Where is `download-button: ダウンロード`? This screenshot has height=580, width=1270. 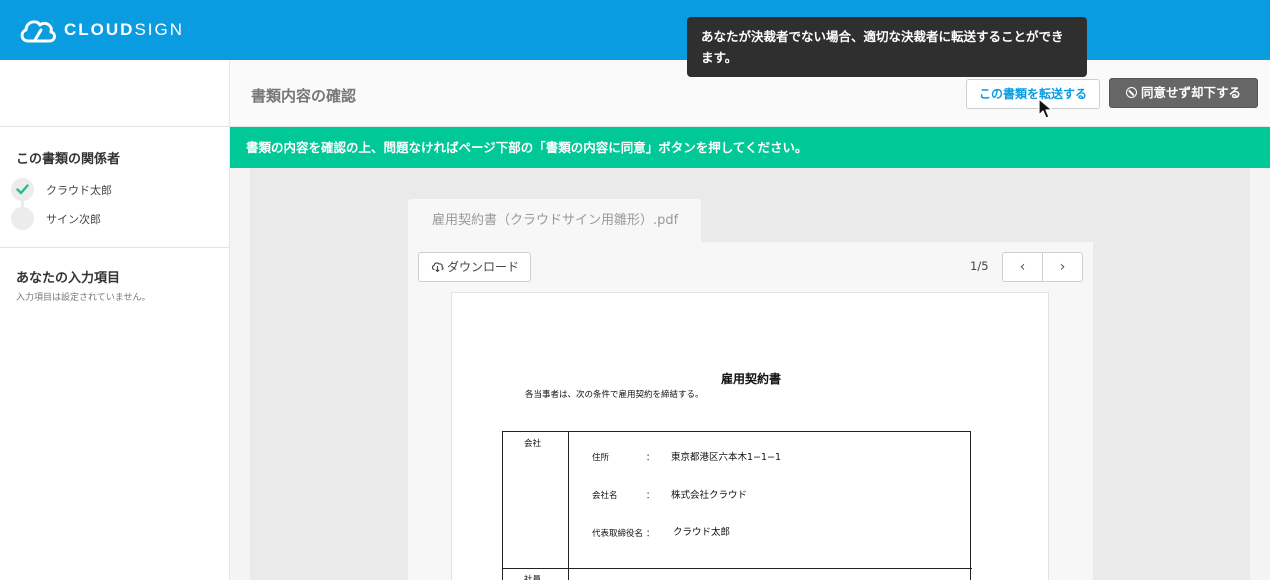 download-button: ダウンロード is located at coordinates (474, 267).